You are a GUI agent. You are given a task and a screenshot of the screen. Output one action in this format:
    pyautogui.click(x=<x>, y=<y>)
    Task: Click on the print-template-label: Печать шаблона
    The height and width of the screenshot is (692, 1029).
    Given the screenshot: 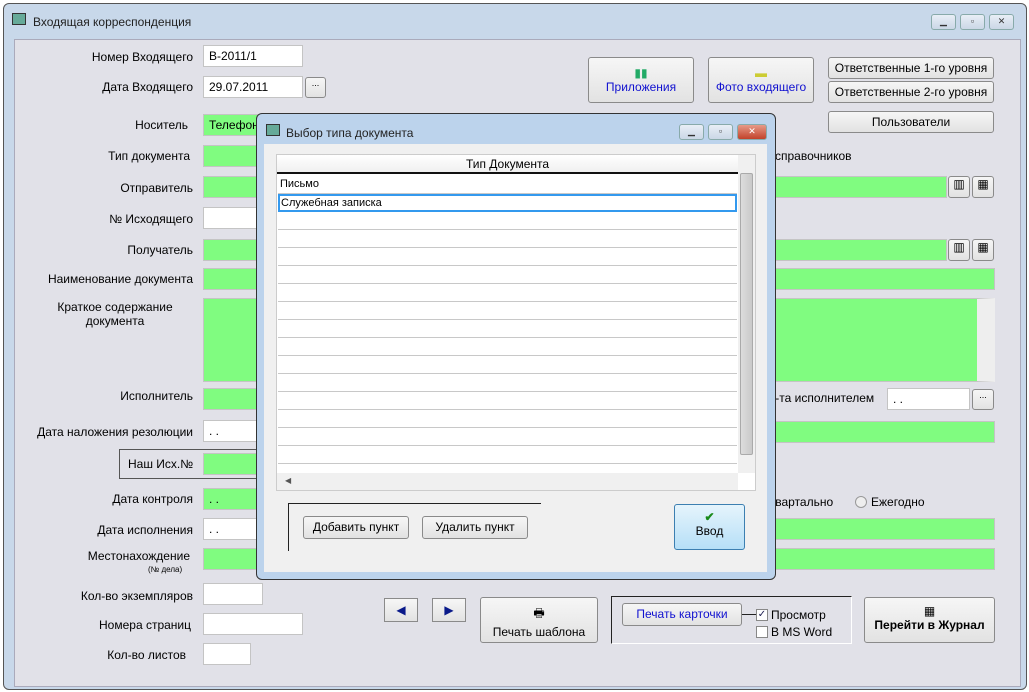 What is the action you would take?
    pyautogui.click(x=539, y=632)
    